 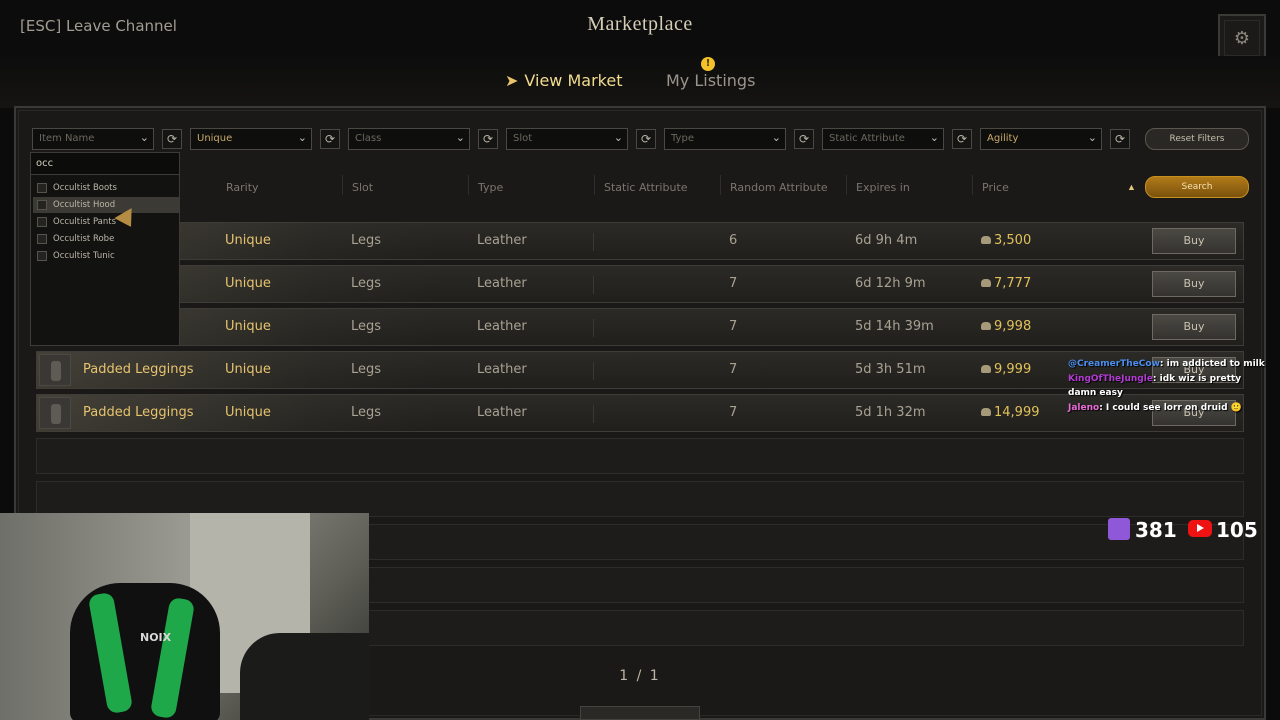 What do you see at coordinates (512, 80) in the screenshot?
I see `arrow-icon: ➤` at bounding box center [512, 80].